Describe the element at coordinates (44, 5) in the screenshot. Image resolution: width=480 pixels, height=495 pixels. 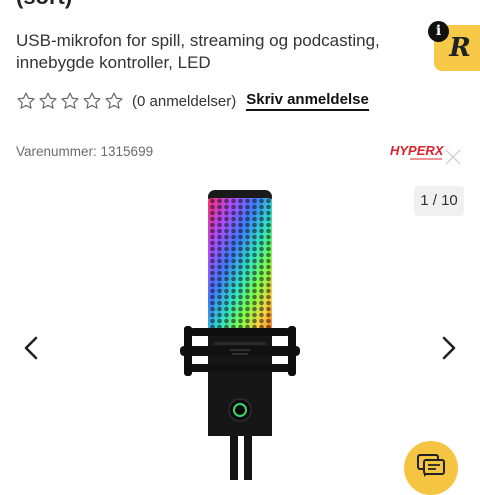
I see `product-title-fragment: (sort)` at that location.